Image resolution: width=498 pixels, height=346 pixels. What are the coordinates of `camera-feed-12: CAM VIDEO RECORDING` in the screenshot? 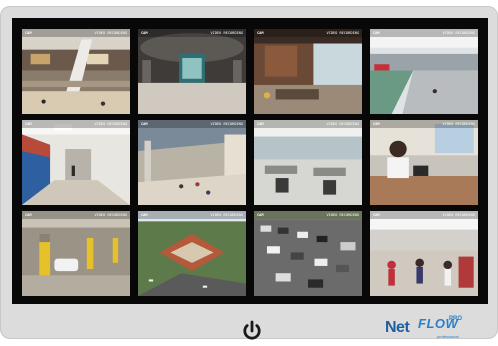 It's located at (424, 253).